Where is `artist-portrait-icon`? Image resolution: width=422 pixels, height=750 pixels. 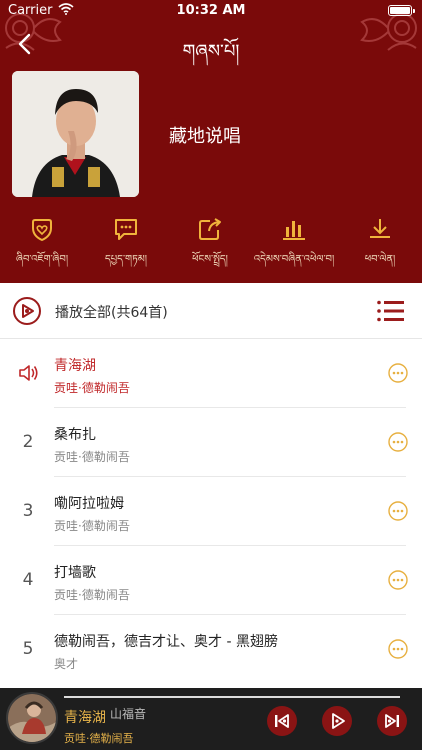 artist-portrait-icon is located at coordinates (75, 134).